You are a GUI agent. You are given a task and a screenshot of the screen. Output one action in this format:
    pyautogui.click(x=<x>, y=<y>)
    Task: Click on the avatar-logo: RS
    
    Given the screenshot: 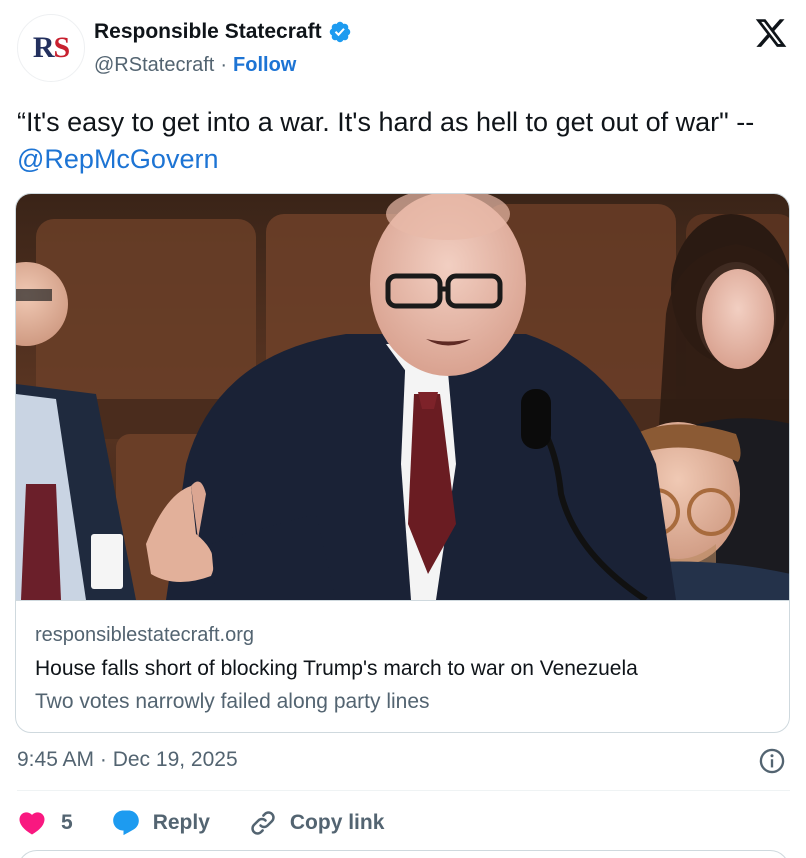 What is the action you would take?
    pyautogui.click(x=51, y=47)
    